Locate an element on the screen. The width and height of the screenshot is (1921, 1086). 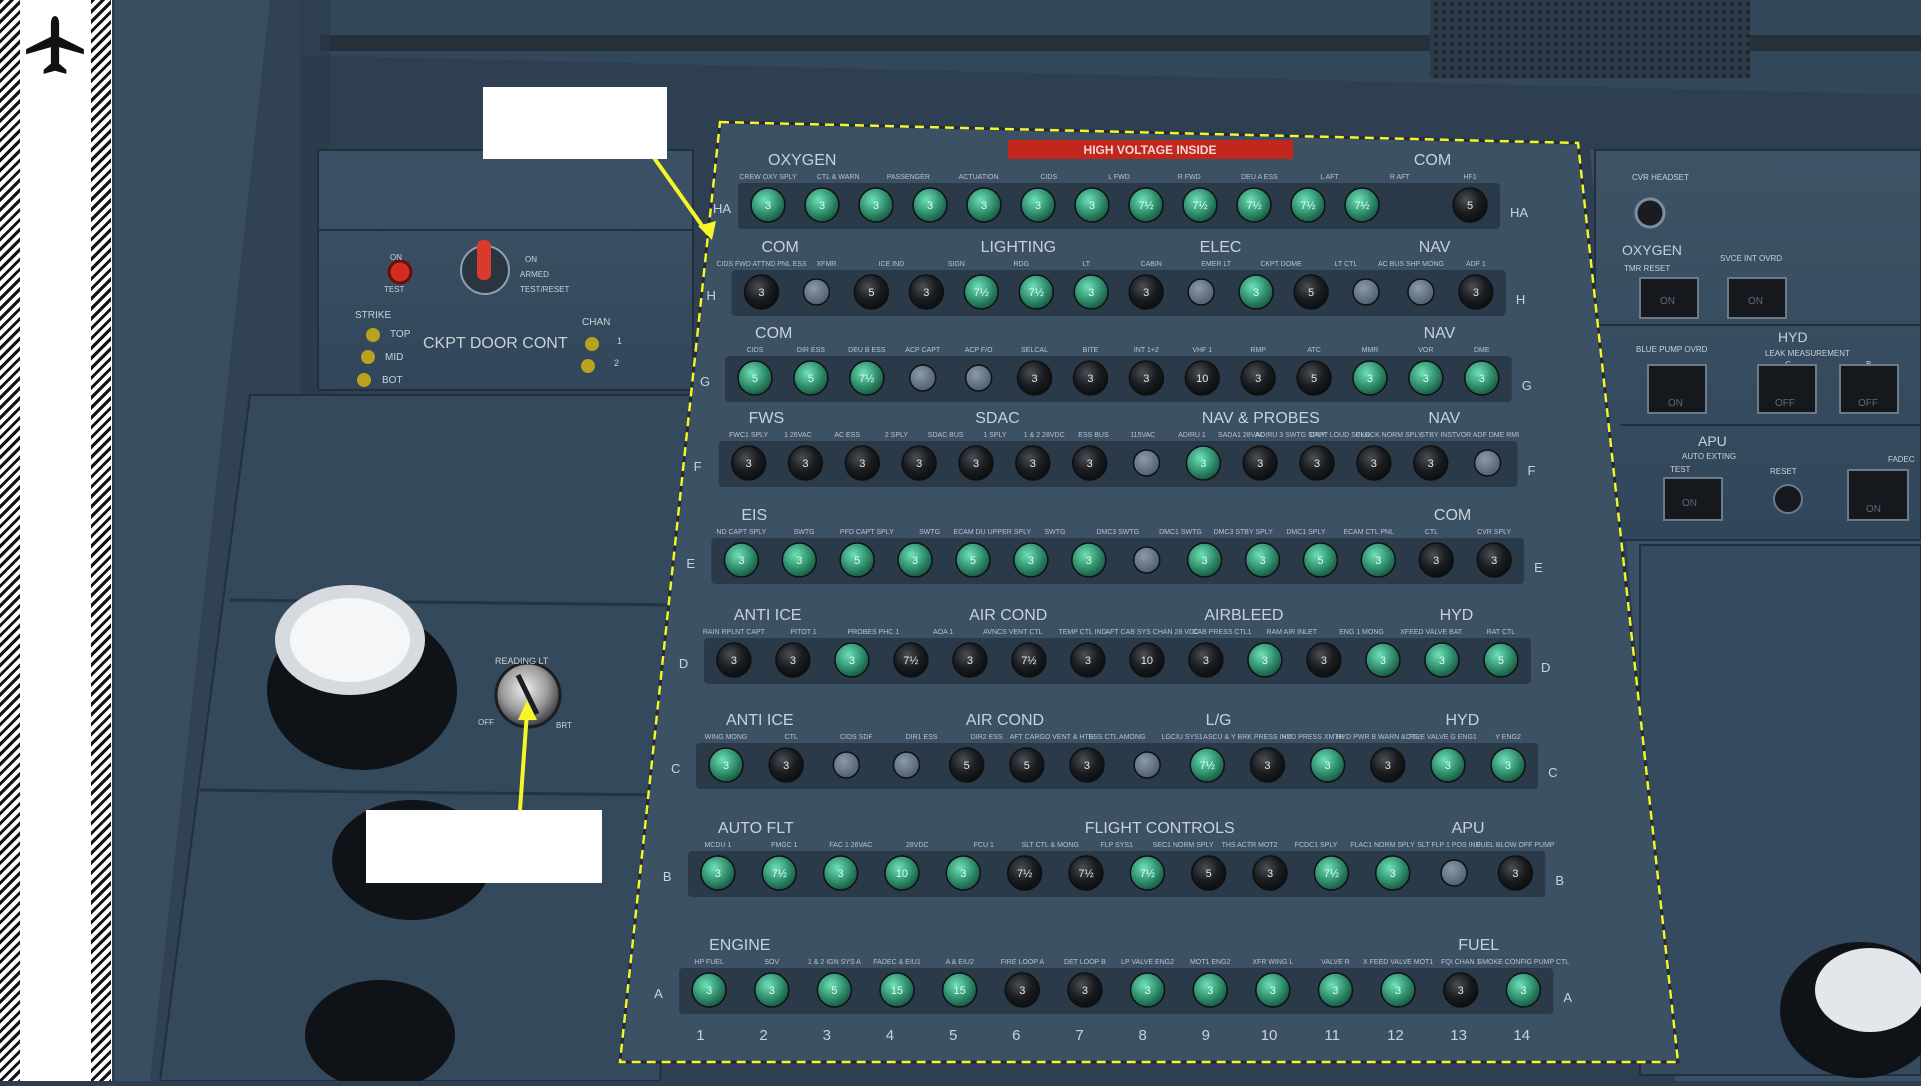
sub-label-ha-10: HF1 is located at coordinates (1469, 177).